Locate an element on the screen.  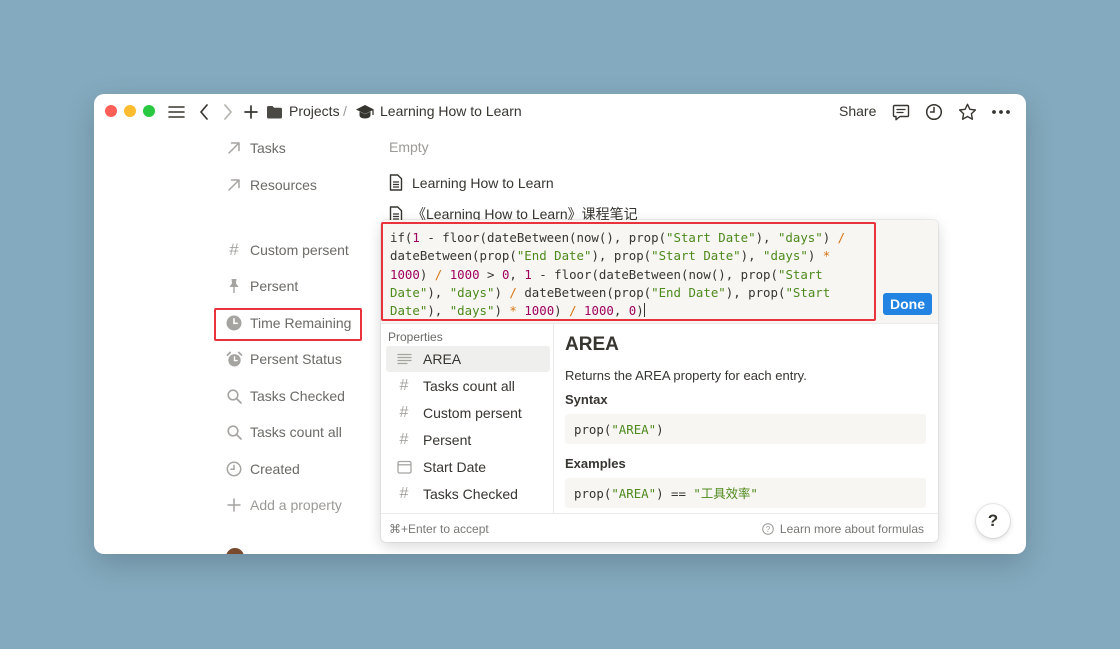
done-button: Done is located at coordinates (907, 304).